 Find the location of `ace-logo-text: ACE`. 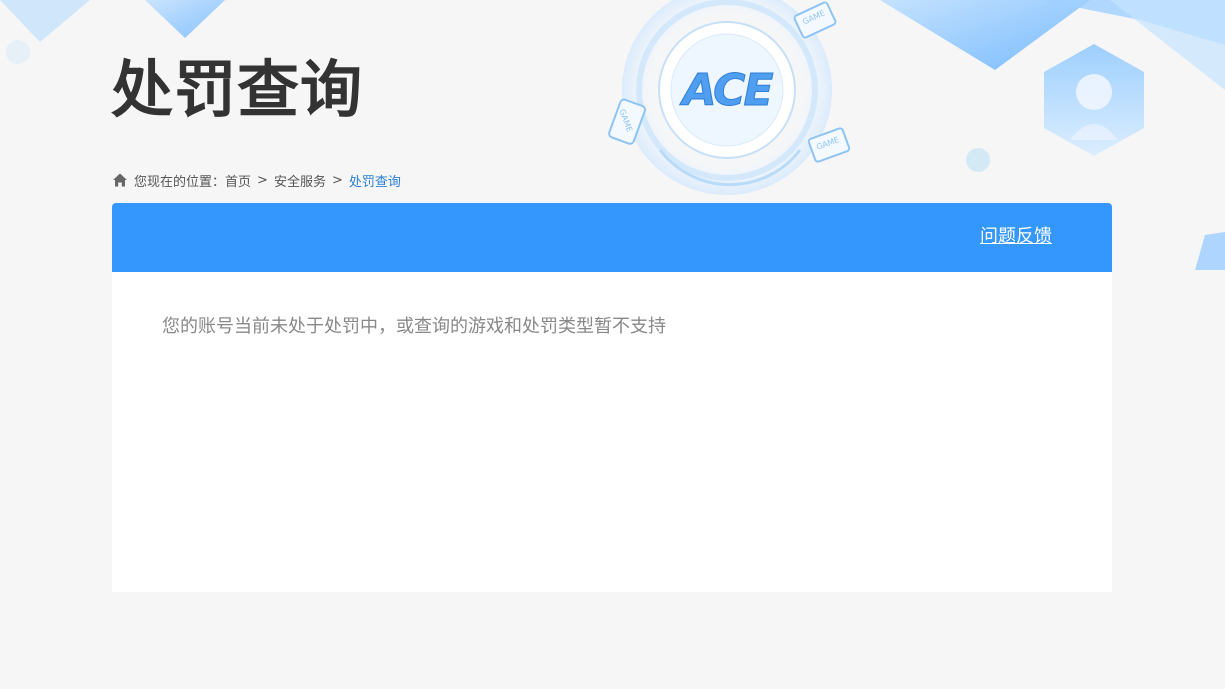

ace-logo-text: ACE is located at coordinates (728, 90).